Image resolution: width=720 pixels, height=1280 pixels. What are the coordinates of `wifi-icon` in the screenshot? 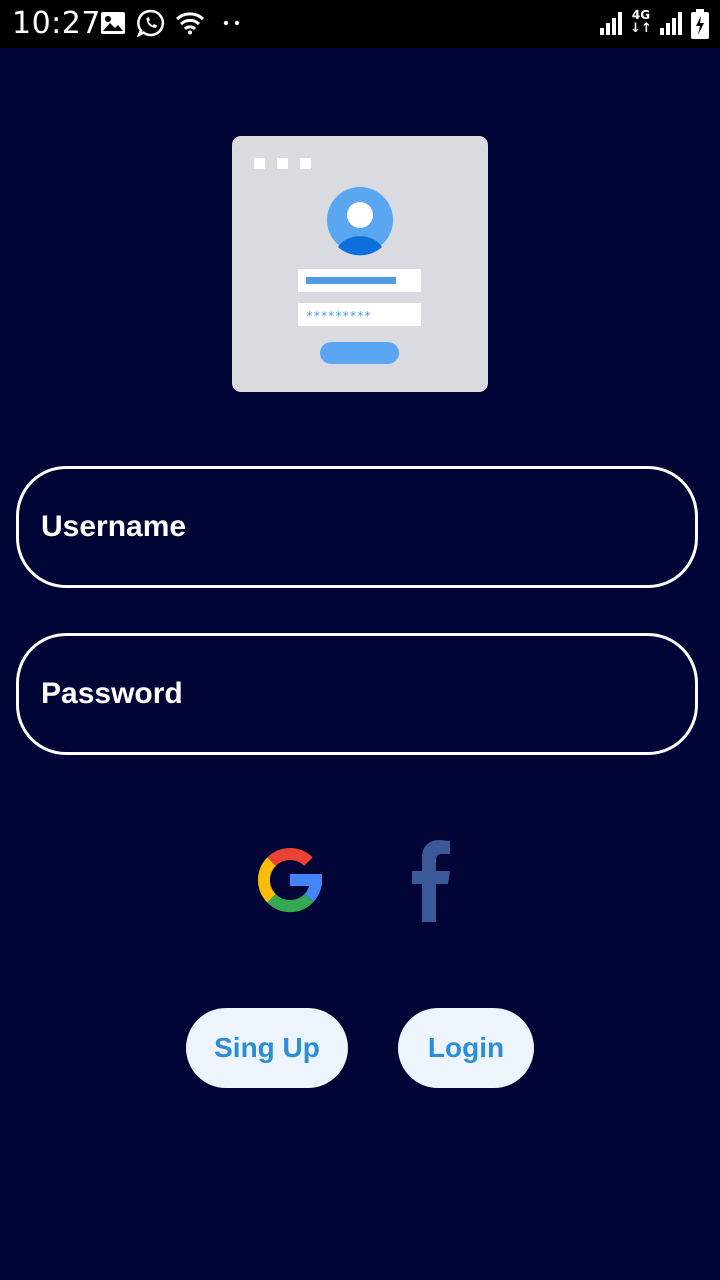 It's located at (190, 23).